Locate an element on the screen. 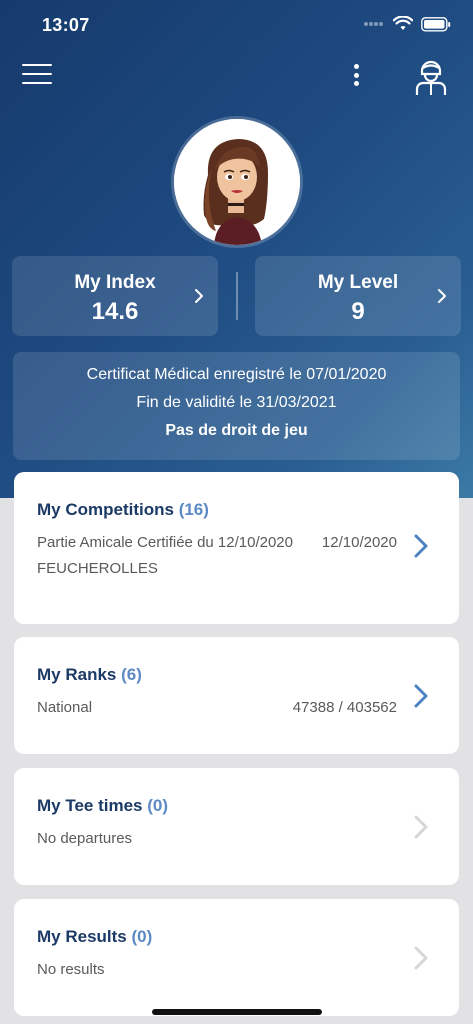  tee-times-card: My Tee times (0) No departures is located at coordinates (236, 826).